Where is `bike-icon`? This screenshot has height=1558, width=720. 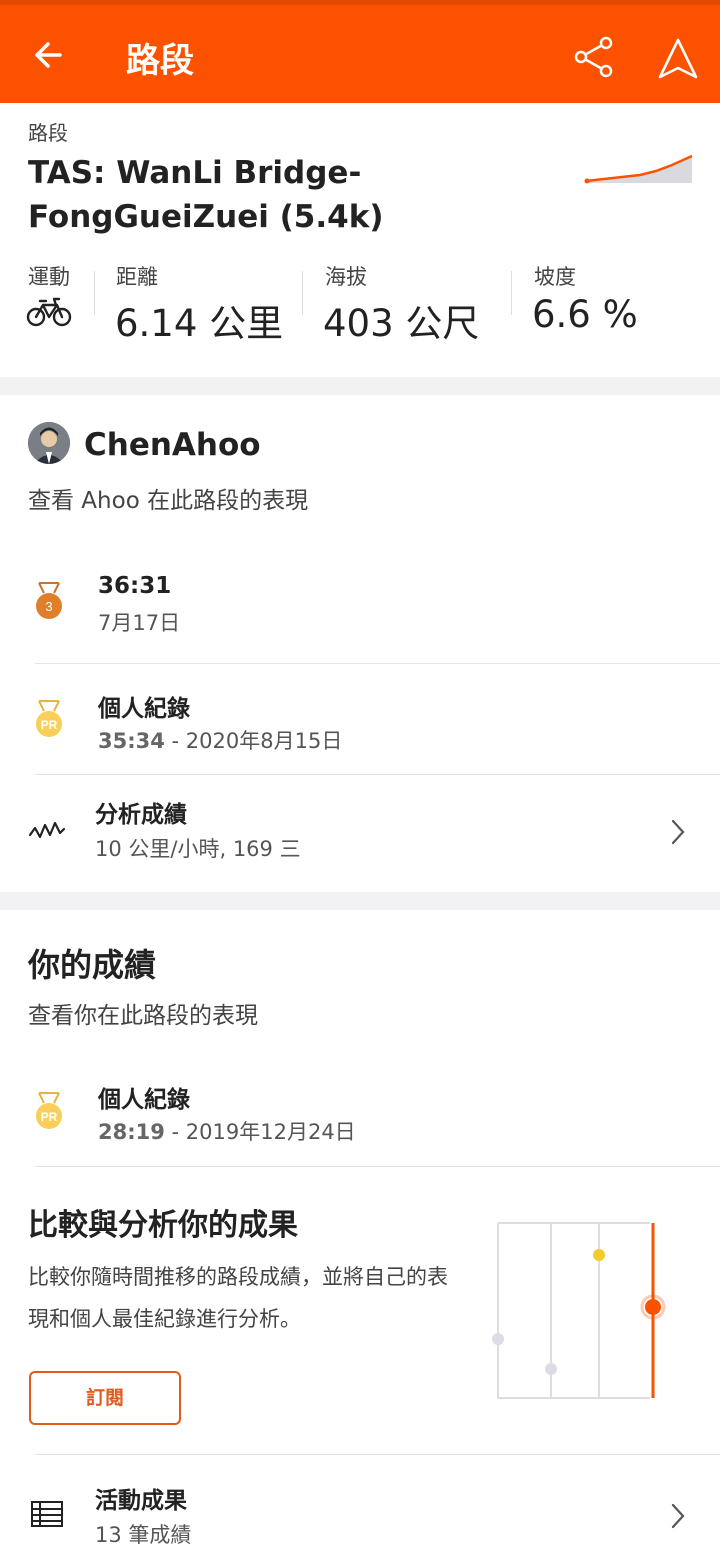
bike-icon is located at coordinates (49, 312).